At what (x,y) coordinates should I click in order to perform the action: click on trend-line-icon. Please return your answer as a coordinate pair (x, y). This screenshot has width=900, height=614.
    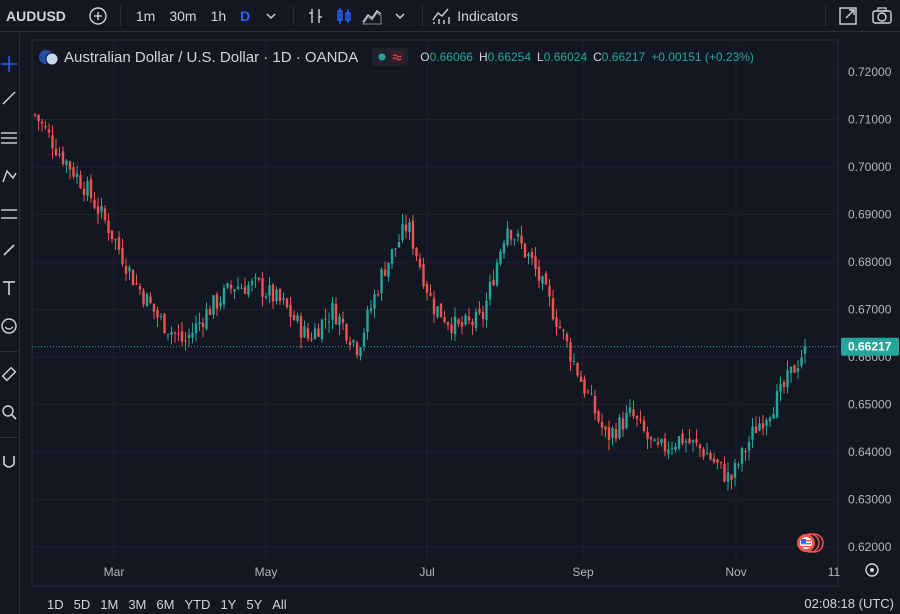
    Looking at the image, I should click on (9, 98).